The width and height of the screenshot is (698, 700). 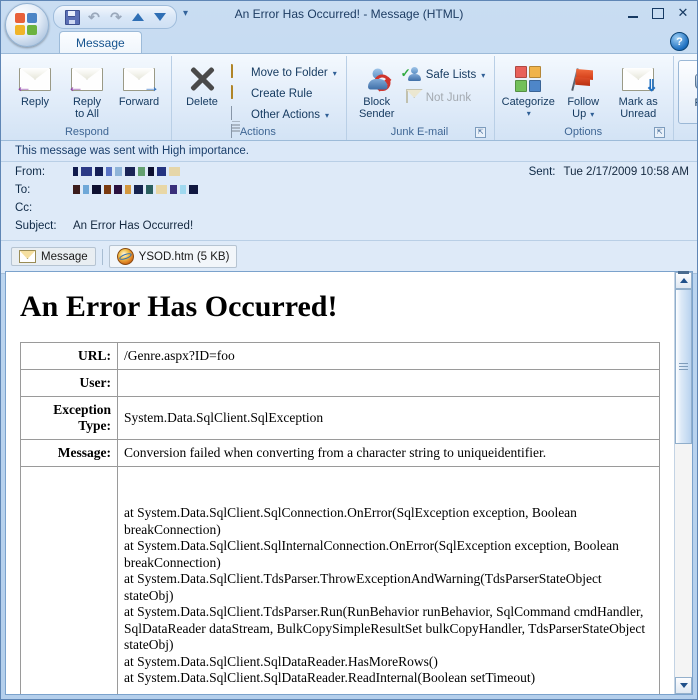 I want to click on maximize-button, so click(x=658, y=13).